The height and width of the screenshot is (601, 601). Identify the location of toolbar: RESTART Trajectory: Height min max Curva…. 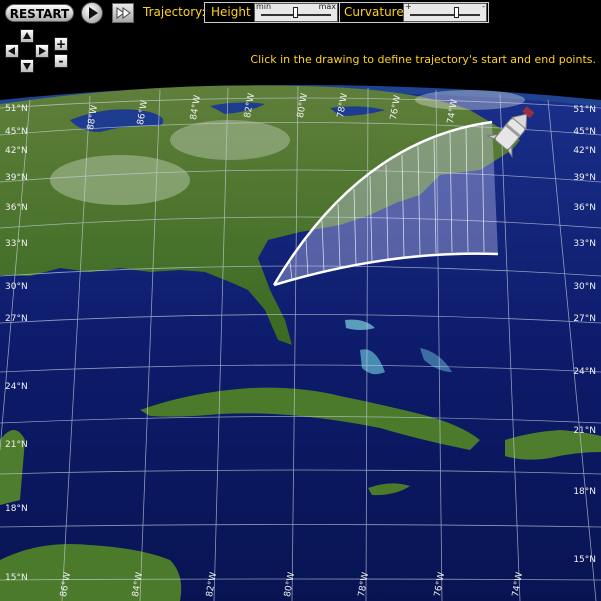
(300, 13).